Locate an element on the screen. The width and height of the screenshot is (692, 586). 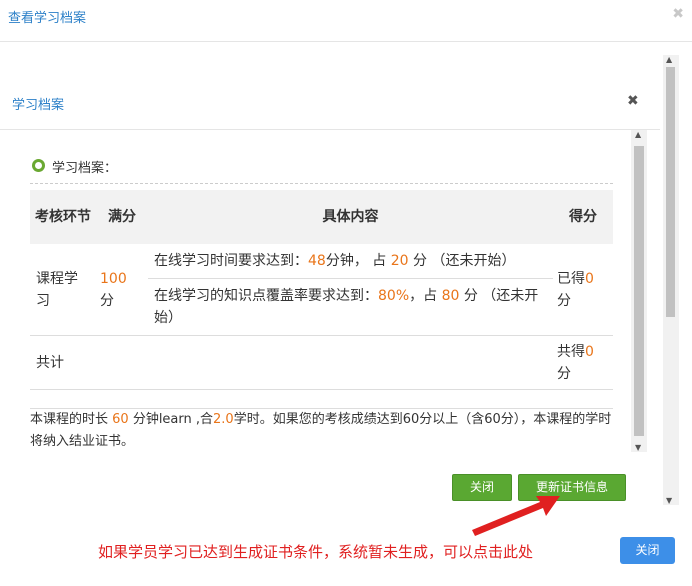
note-p2: 分钟learn ,合 is located at coordinates (171, 419).